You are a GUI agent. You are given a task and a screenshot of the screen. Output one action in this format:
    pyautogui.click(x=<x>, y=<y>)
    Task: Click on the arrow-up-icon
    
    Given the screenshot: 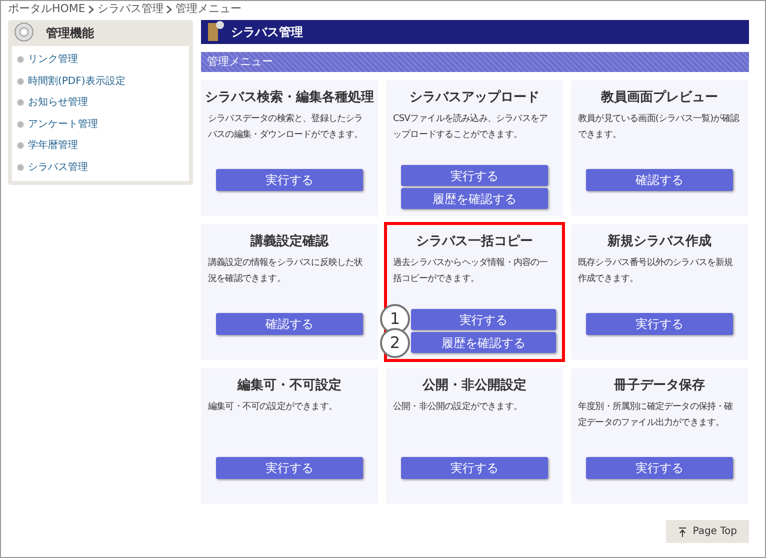 What is the action you would take?
    pyautogui.click(x=682, y=531)
    